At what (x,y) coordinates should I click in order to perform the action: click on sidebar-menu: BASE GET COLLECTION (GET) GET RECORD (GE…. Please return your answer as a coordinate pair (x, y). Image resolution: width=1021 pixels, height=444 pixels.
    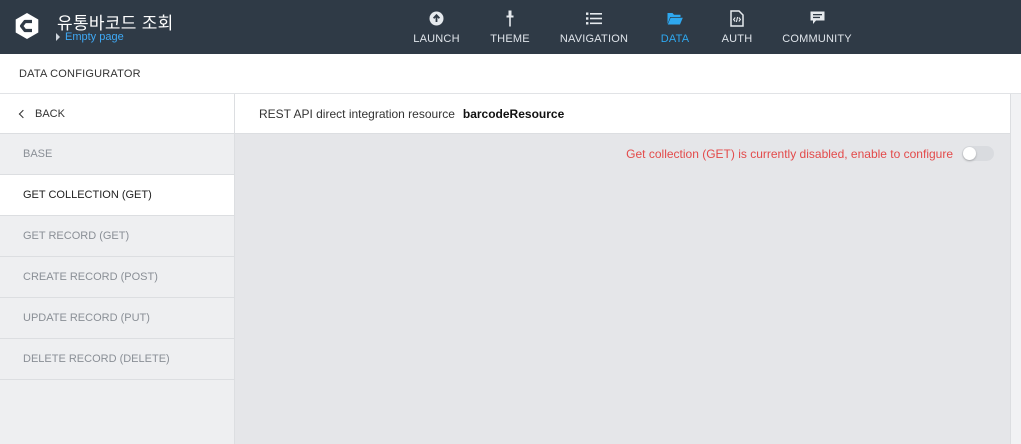
    Looking at the image, I should click on (117, 257).